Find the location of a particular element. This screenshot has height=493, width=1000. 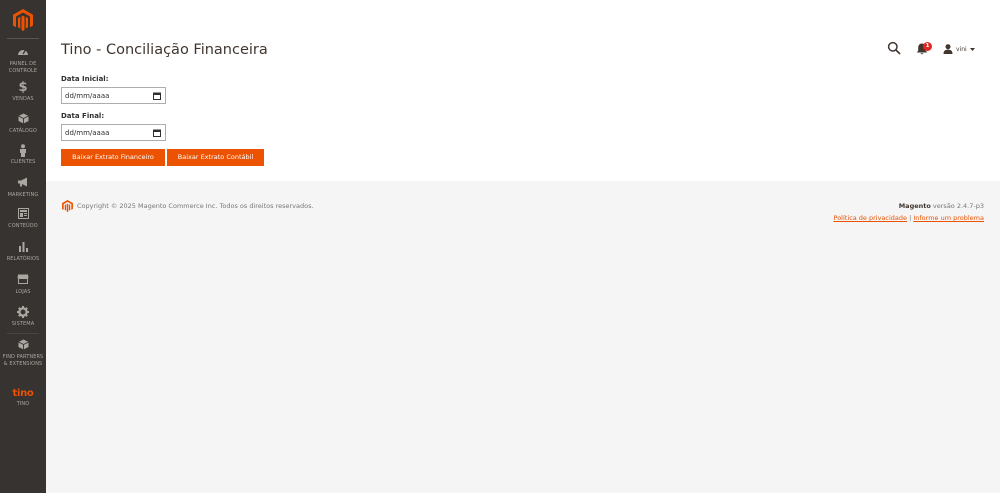

dollar-icon: $ is located at coordinates (23, 87).